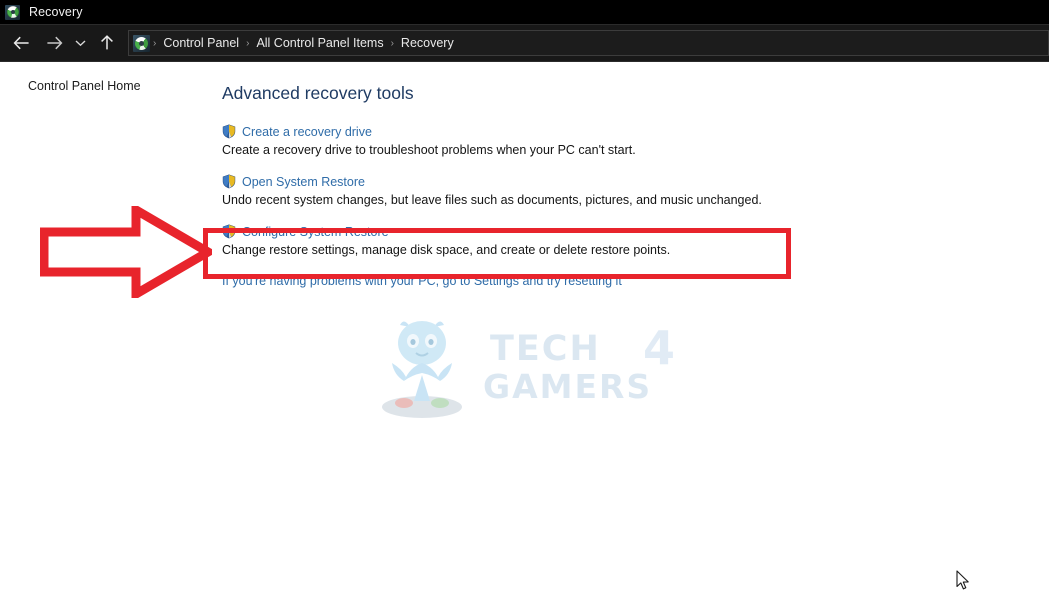 Image resolution: width=1049 pixels, height=600 pixels. What do you see at coordinates (303, 182) in the screenshot?
I see `link-open-system-restore: Open System Restore` at bounding box center [303, 182].